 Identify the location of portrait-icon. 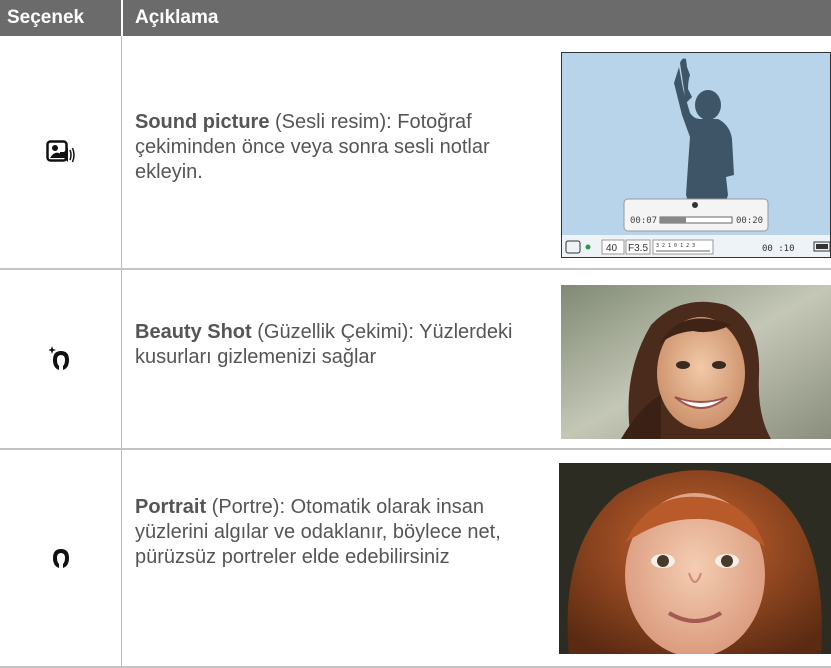
(60, 558).